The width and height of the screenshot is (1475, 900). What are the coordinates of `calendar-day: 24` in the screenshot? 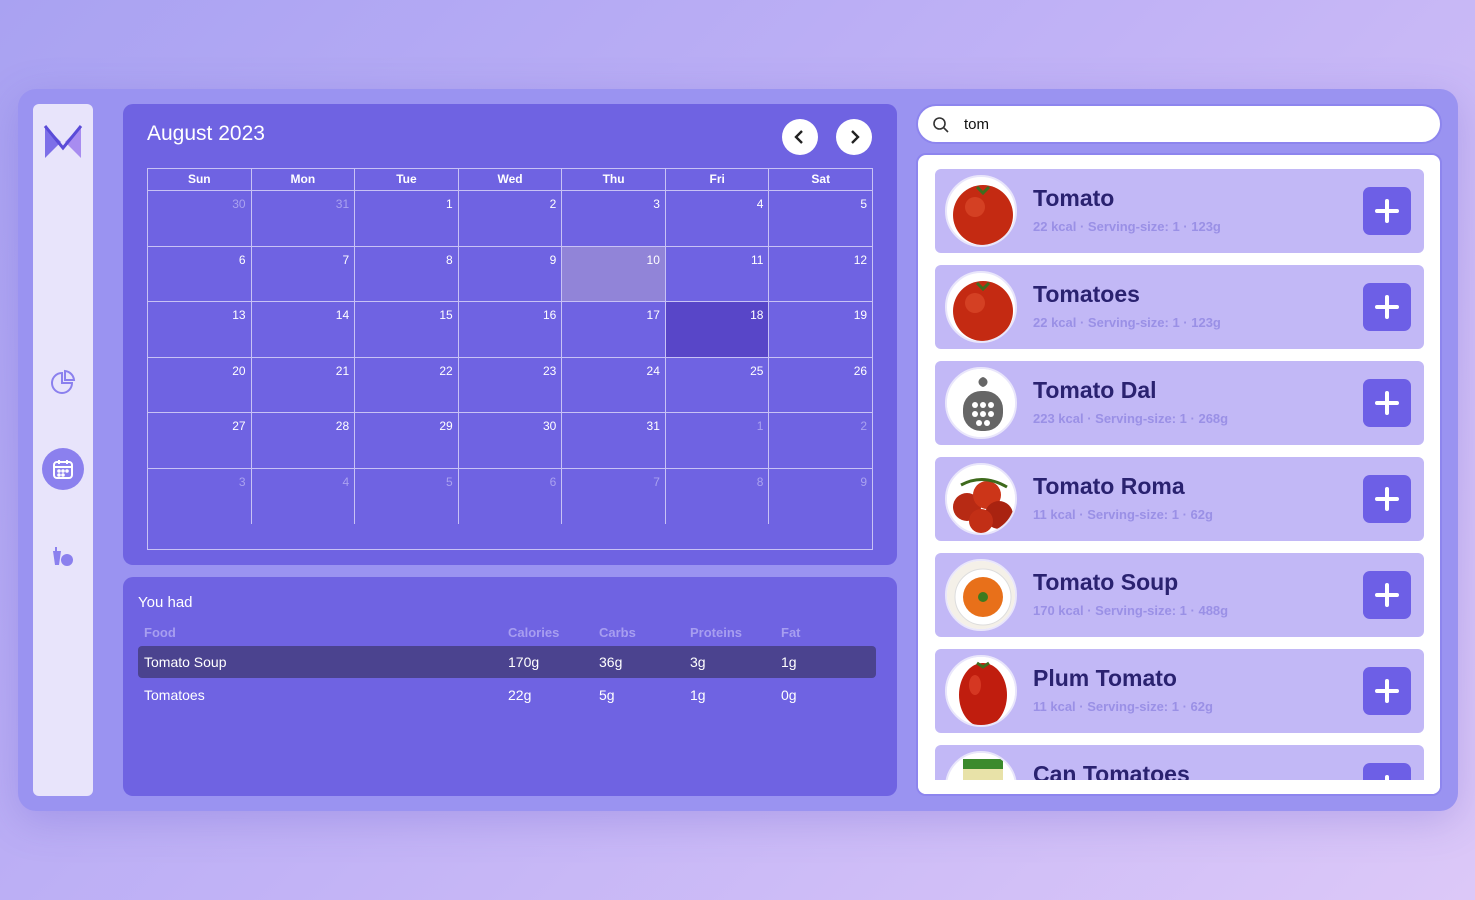 It's located at (614, 385).